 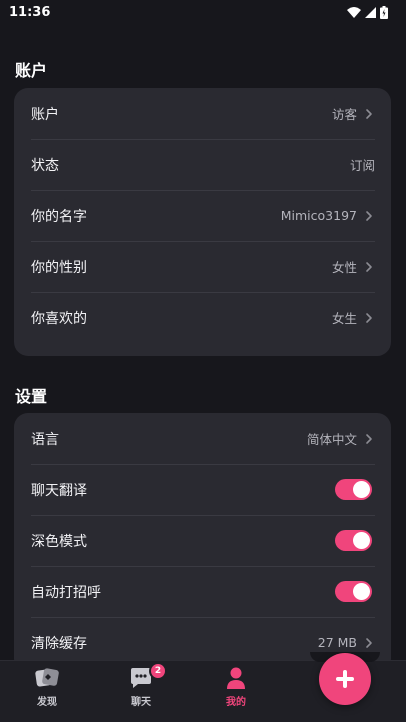 I want to click on row-right: 订阅, so click(x=362, y=164).